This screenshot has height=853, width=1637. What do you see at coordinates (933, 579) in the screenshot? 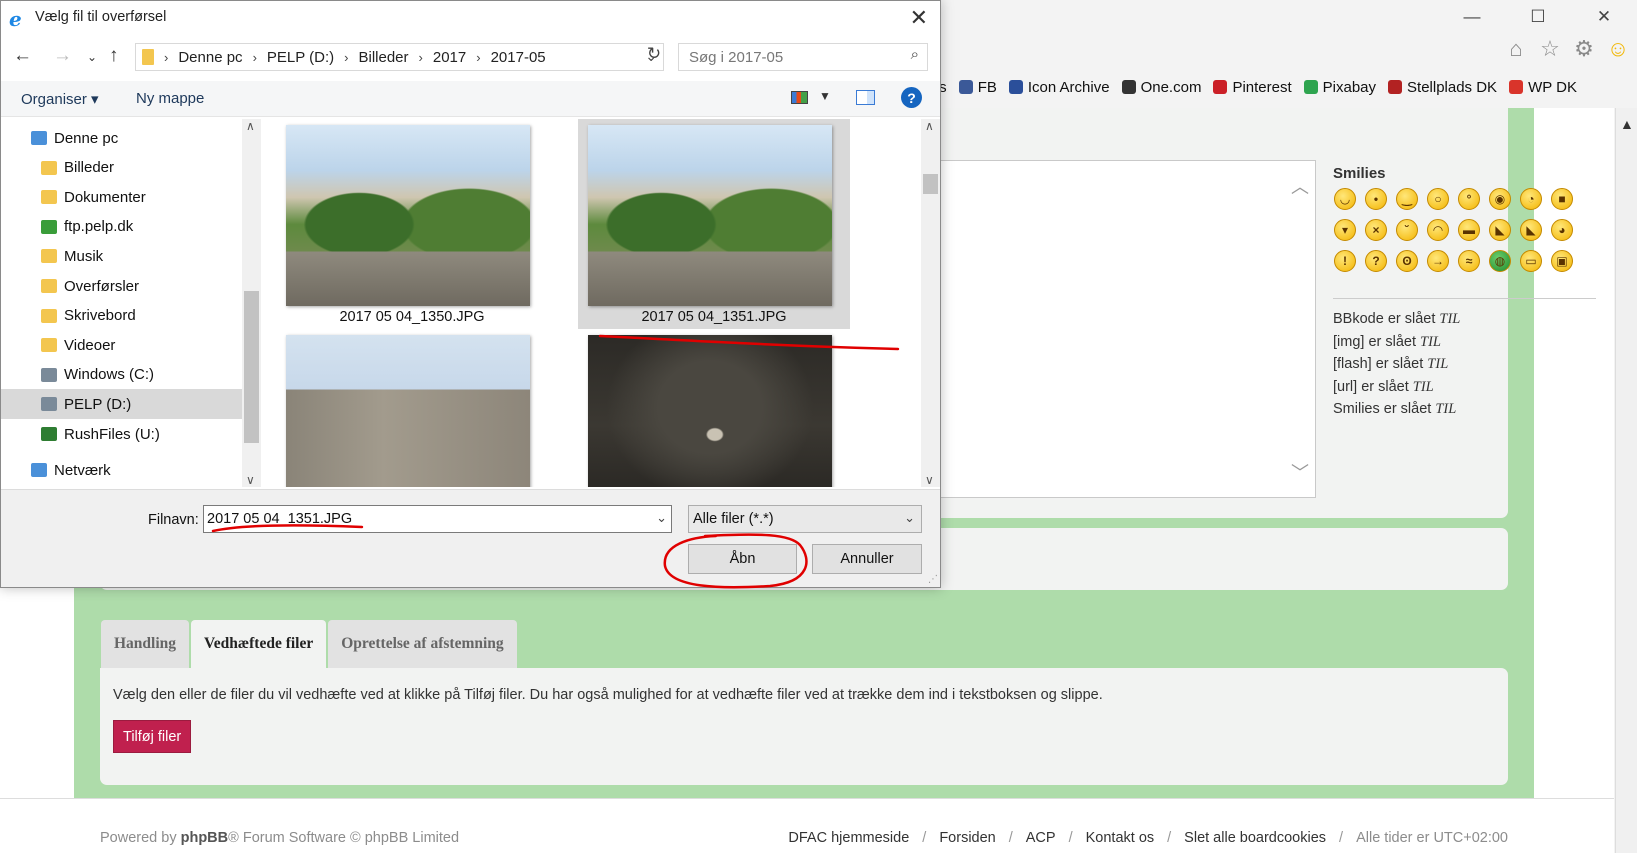
I see `resize-grip-icon: ⋰` at bounding box center [933, 579].